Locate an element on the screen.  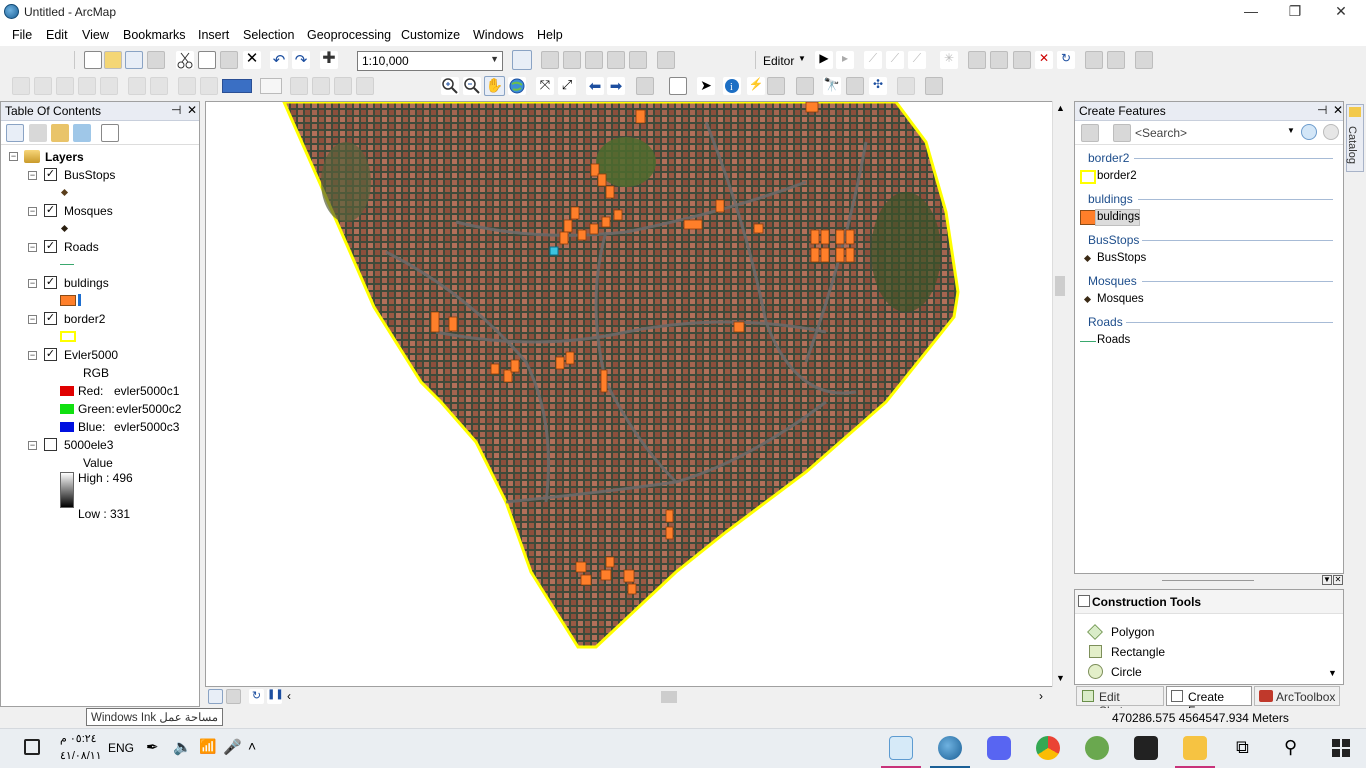
toc-layer-5000ele3: 5000ele3 is located at coordinates (88, 445).